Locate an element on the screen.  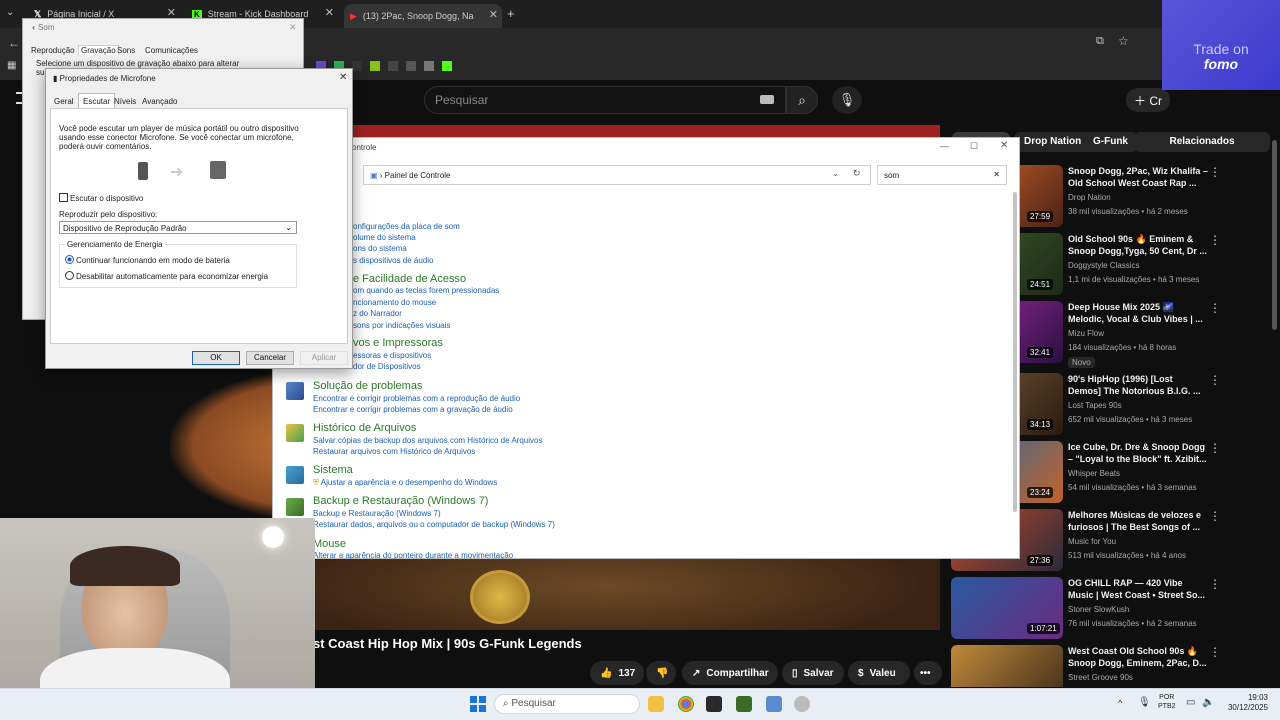
clock: 19:03 30/12/2025 is located at coordinates (1245, 703).